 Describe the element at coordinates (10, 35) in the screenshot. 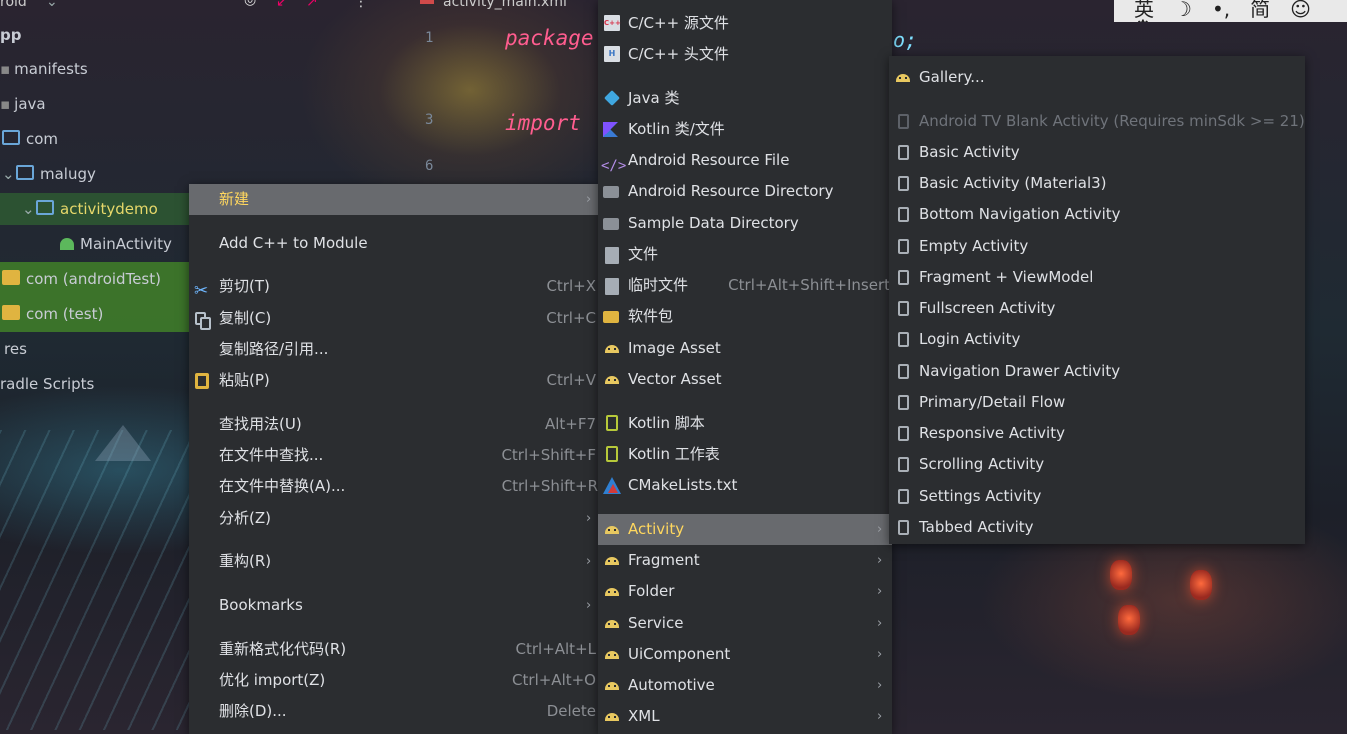

I see `tree-item: pp` at that location.